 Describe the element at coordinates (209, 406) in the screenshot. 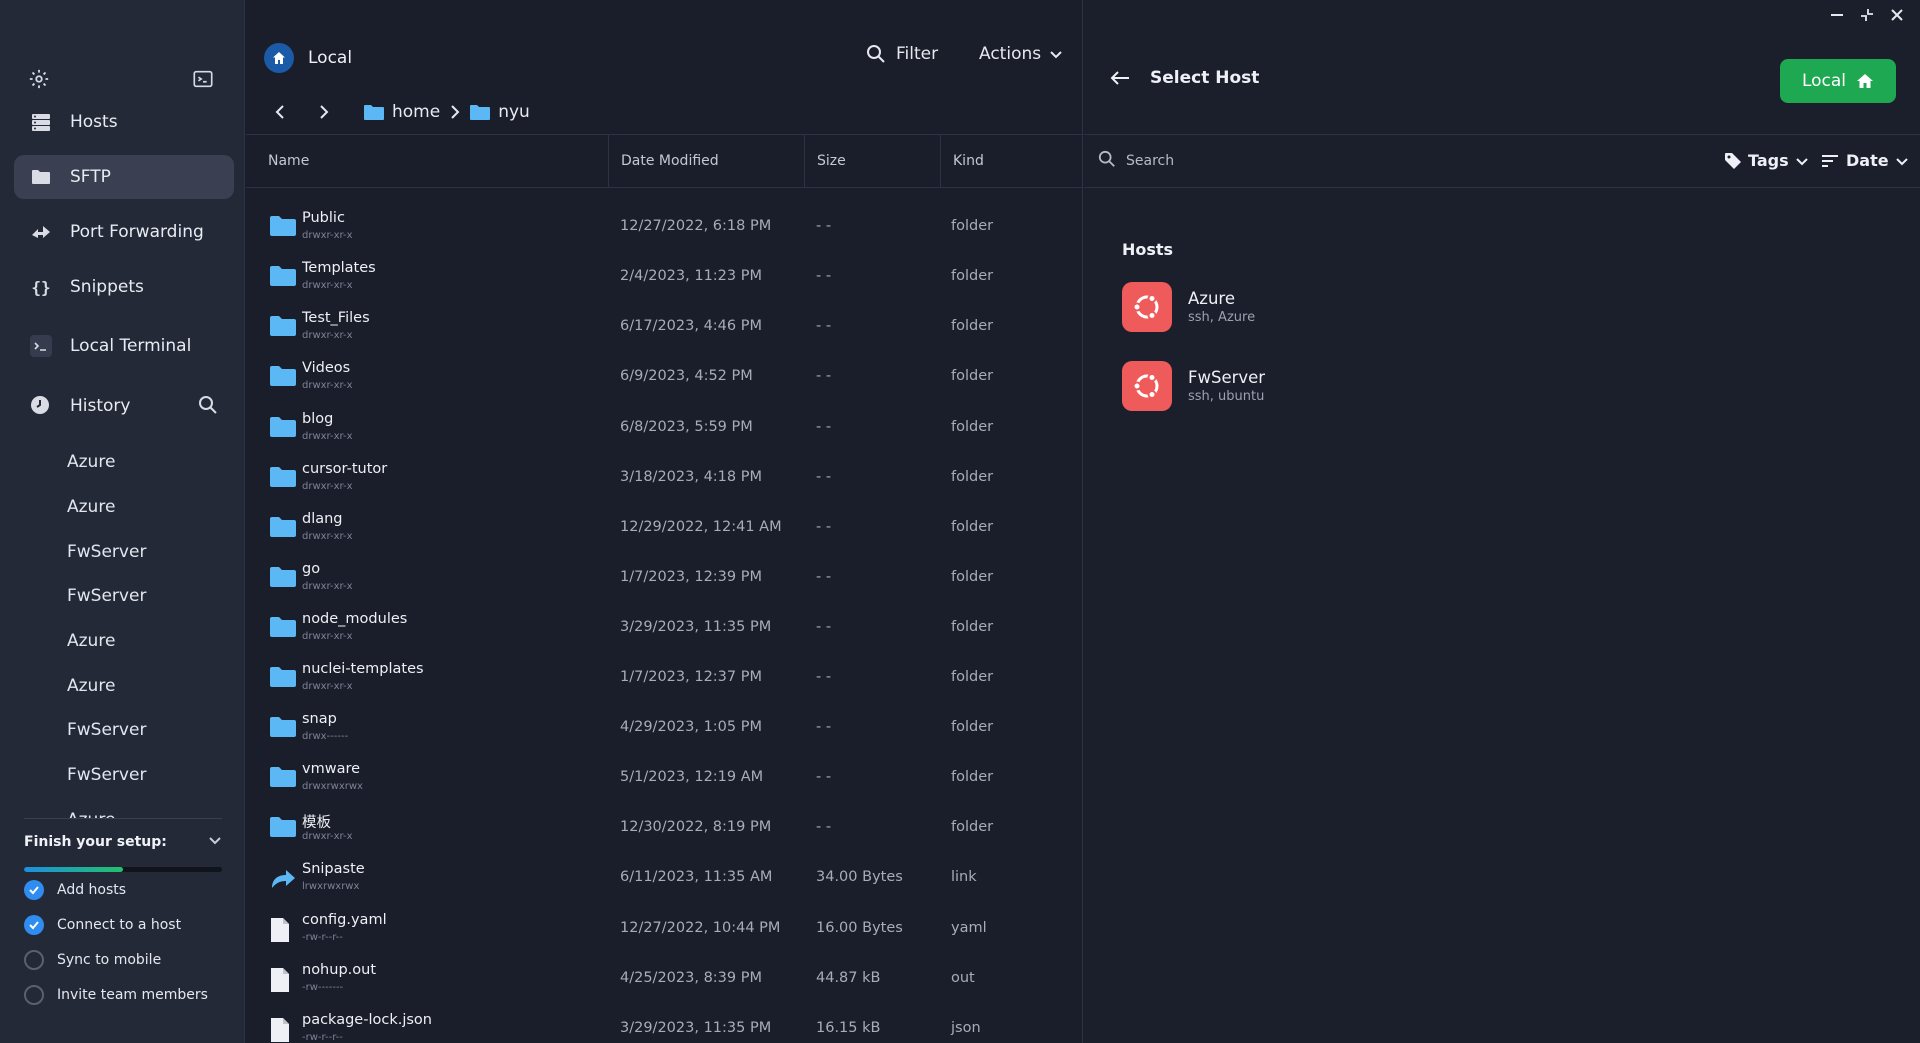

I see `history-search-icon` at that location.